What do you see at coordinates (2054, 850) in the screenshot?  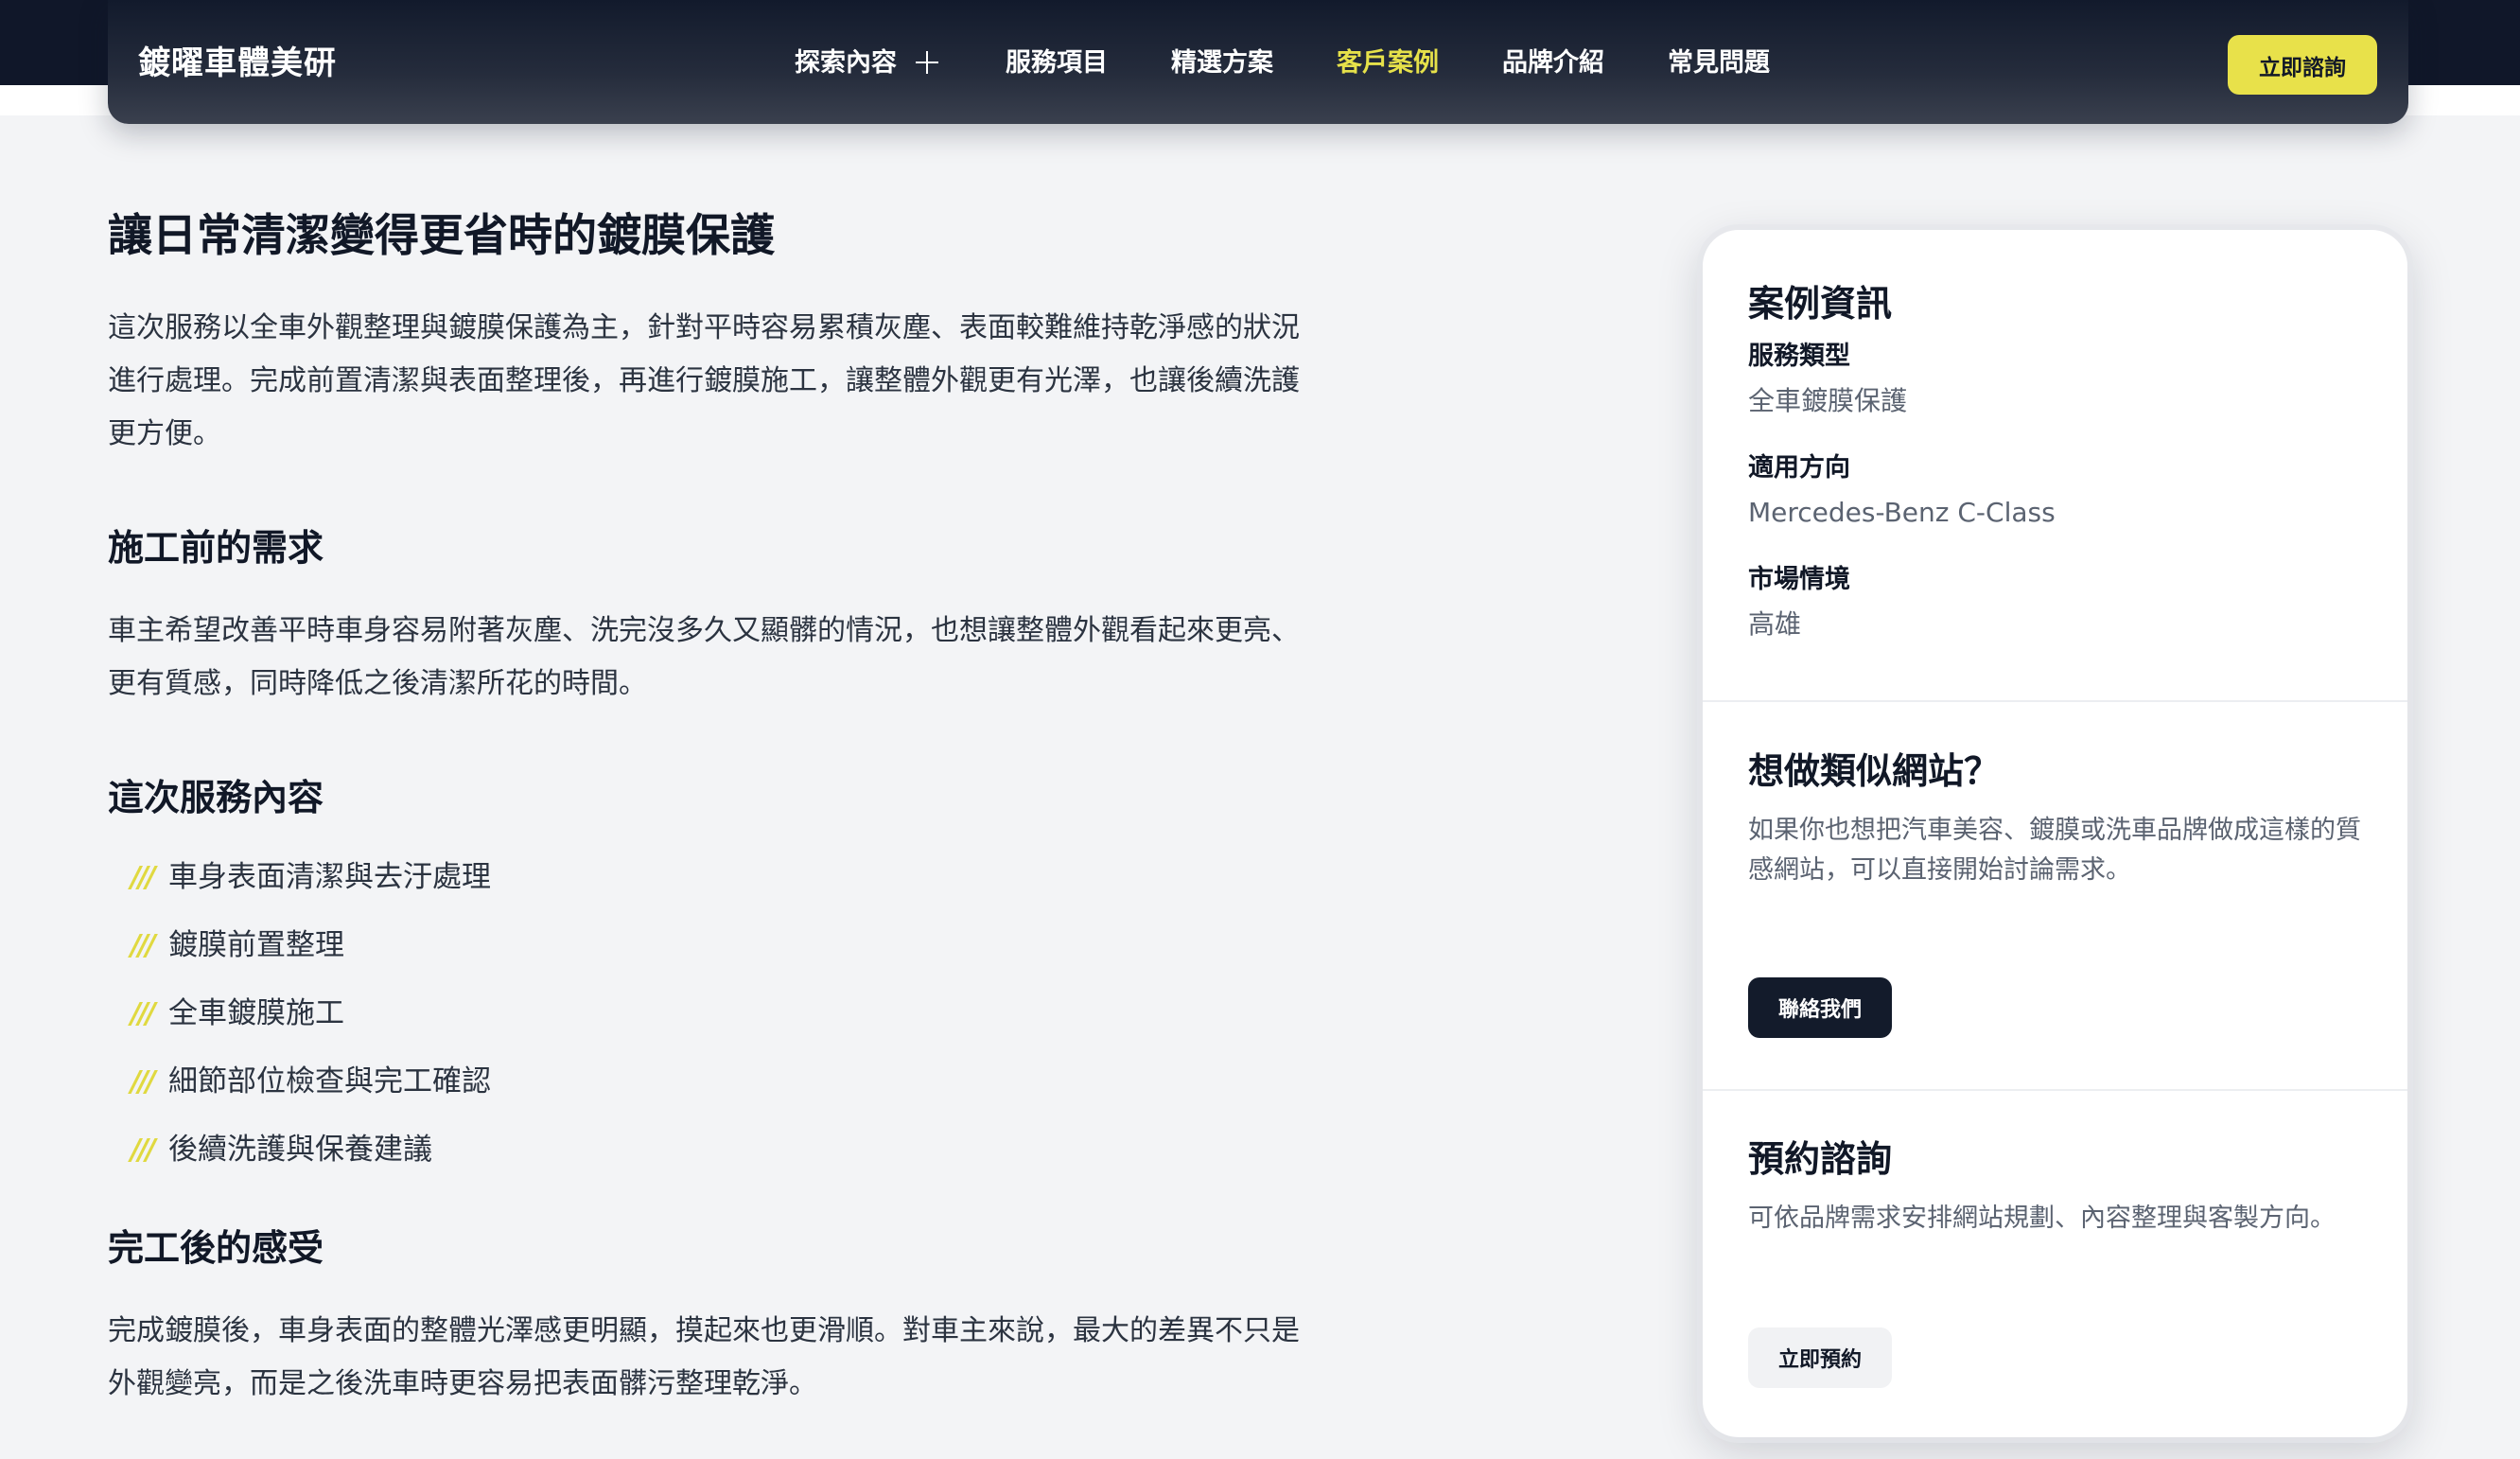 I see `similar-site-text: 如果你也想把汽車美容、鍍膜或洗車品牌做成這樣的質感網站，可以直接開始討論需求。` at bounding box center [2054, 850].